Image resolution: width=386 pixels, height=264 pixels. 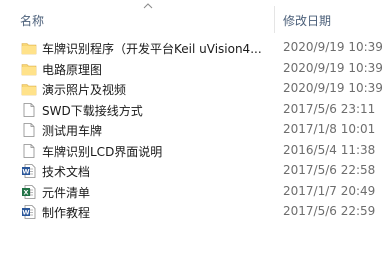 I want to click on file-row: X 元件清单 2017/1/7 20:49, so click(x=193, y=192).